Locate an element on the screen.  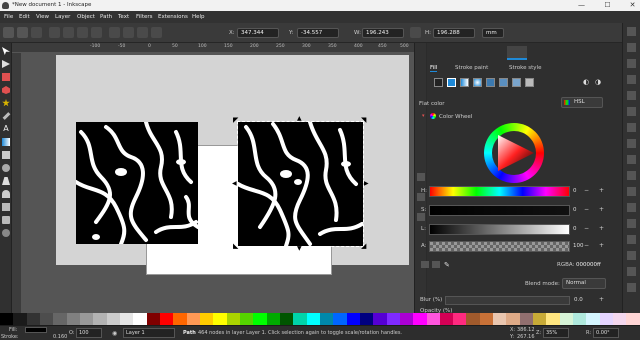
layer-visibility-icon: ◉ is located at coordinates (114, 333).